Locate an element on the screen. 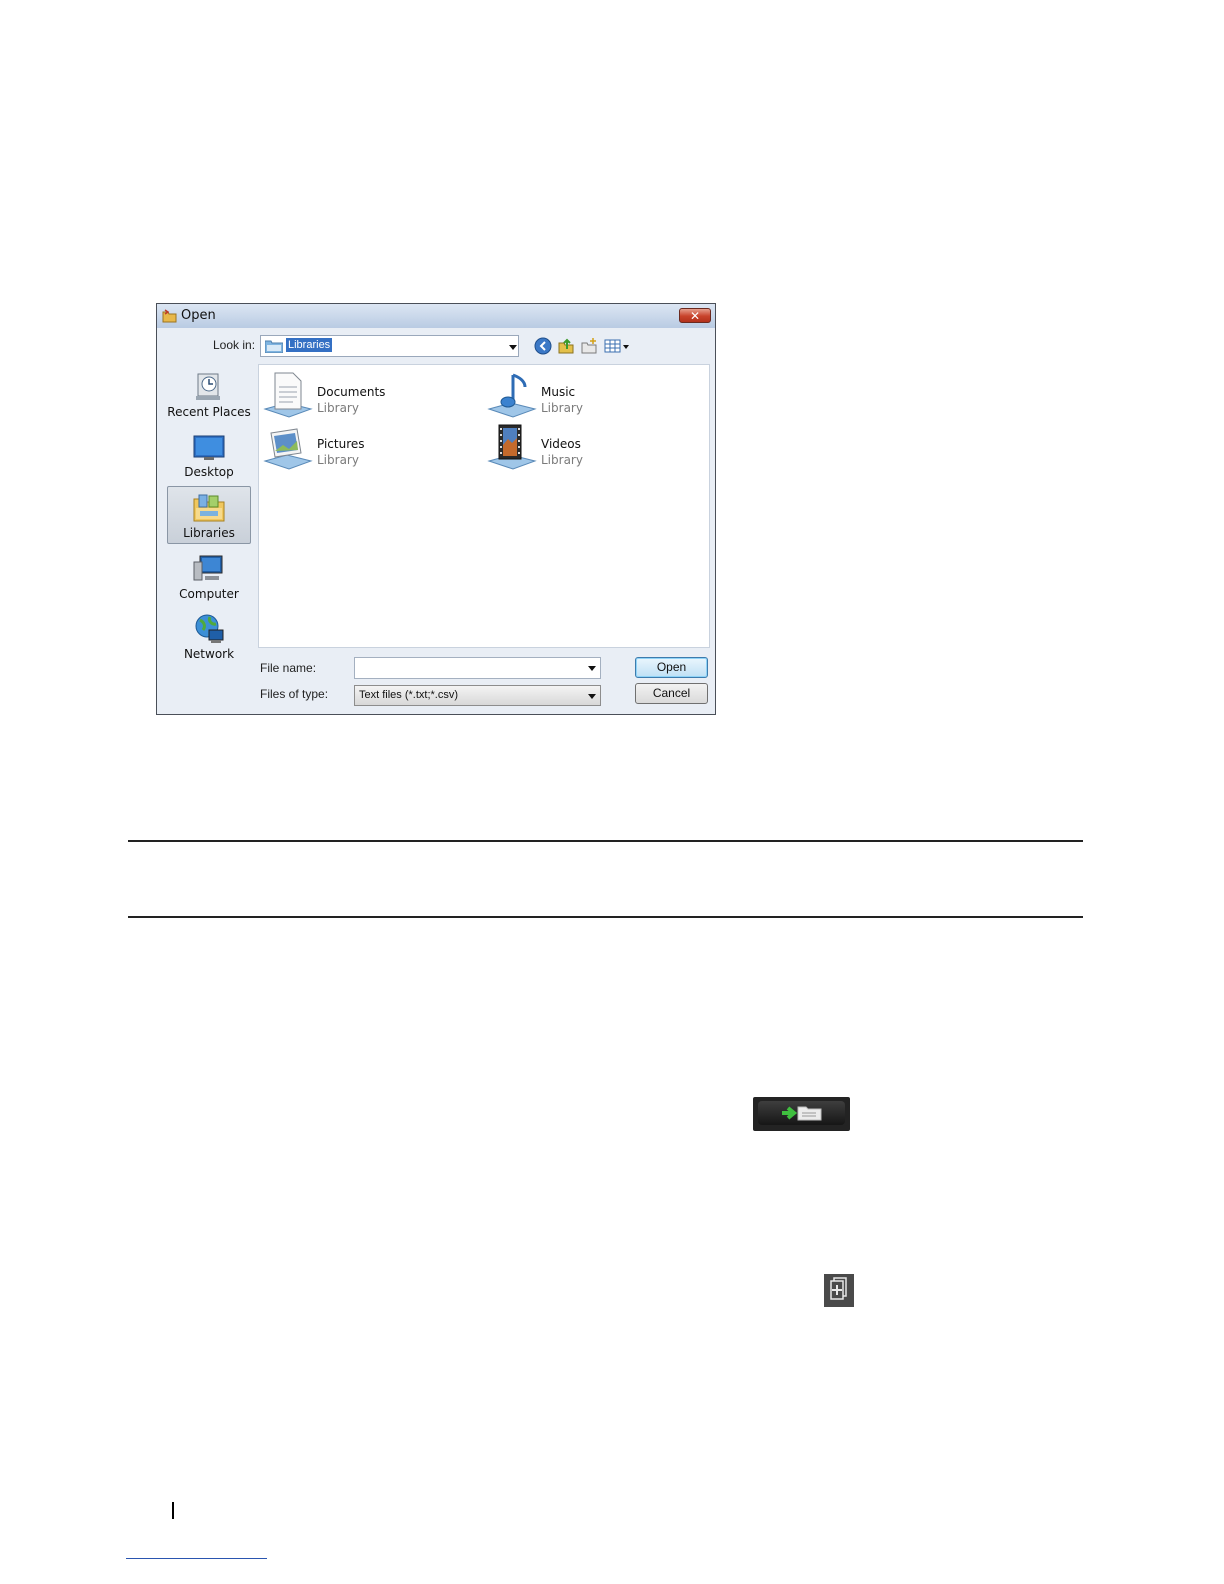  place-libraries: Libraries is located at coordinates (209, 515).